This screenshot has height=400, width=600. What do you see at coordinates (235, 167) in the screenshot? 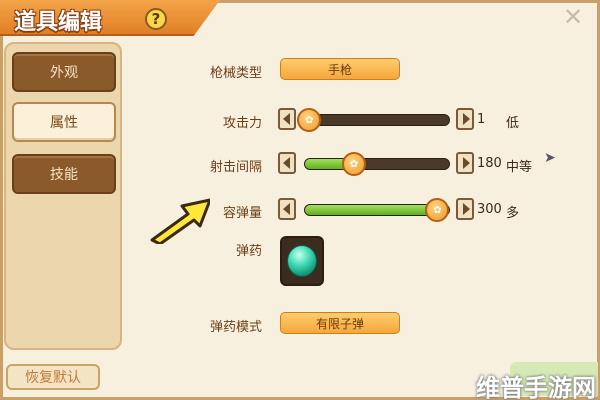
I see `interval-label: 射击间隔` at bounding box center [235, 167].